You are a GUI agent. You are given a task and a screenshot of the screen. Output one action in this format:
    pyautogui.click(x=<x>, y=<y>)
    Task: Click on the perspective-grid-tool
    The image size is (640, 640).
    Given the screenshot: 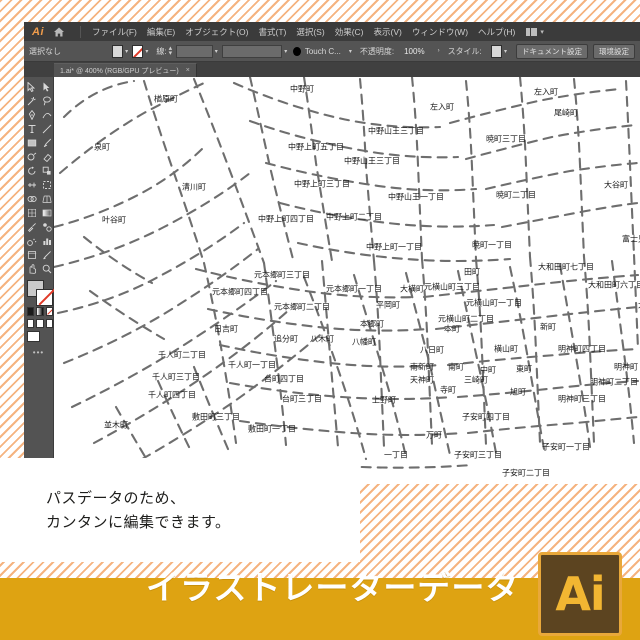 What is the action you would take?
    pyautogui.click(x=46, y=199)
    